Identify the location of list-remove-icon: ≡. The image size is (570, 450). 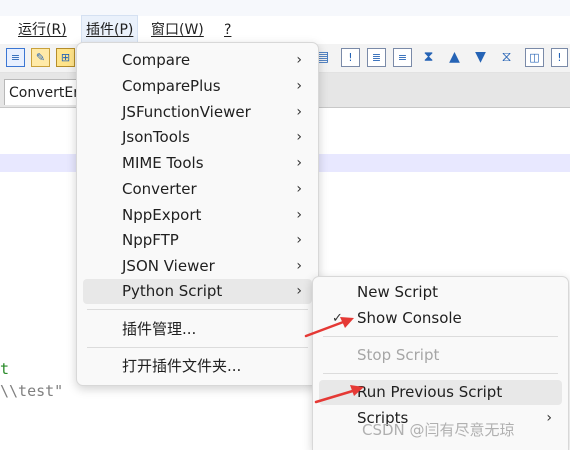
(402, 57).